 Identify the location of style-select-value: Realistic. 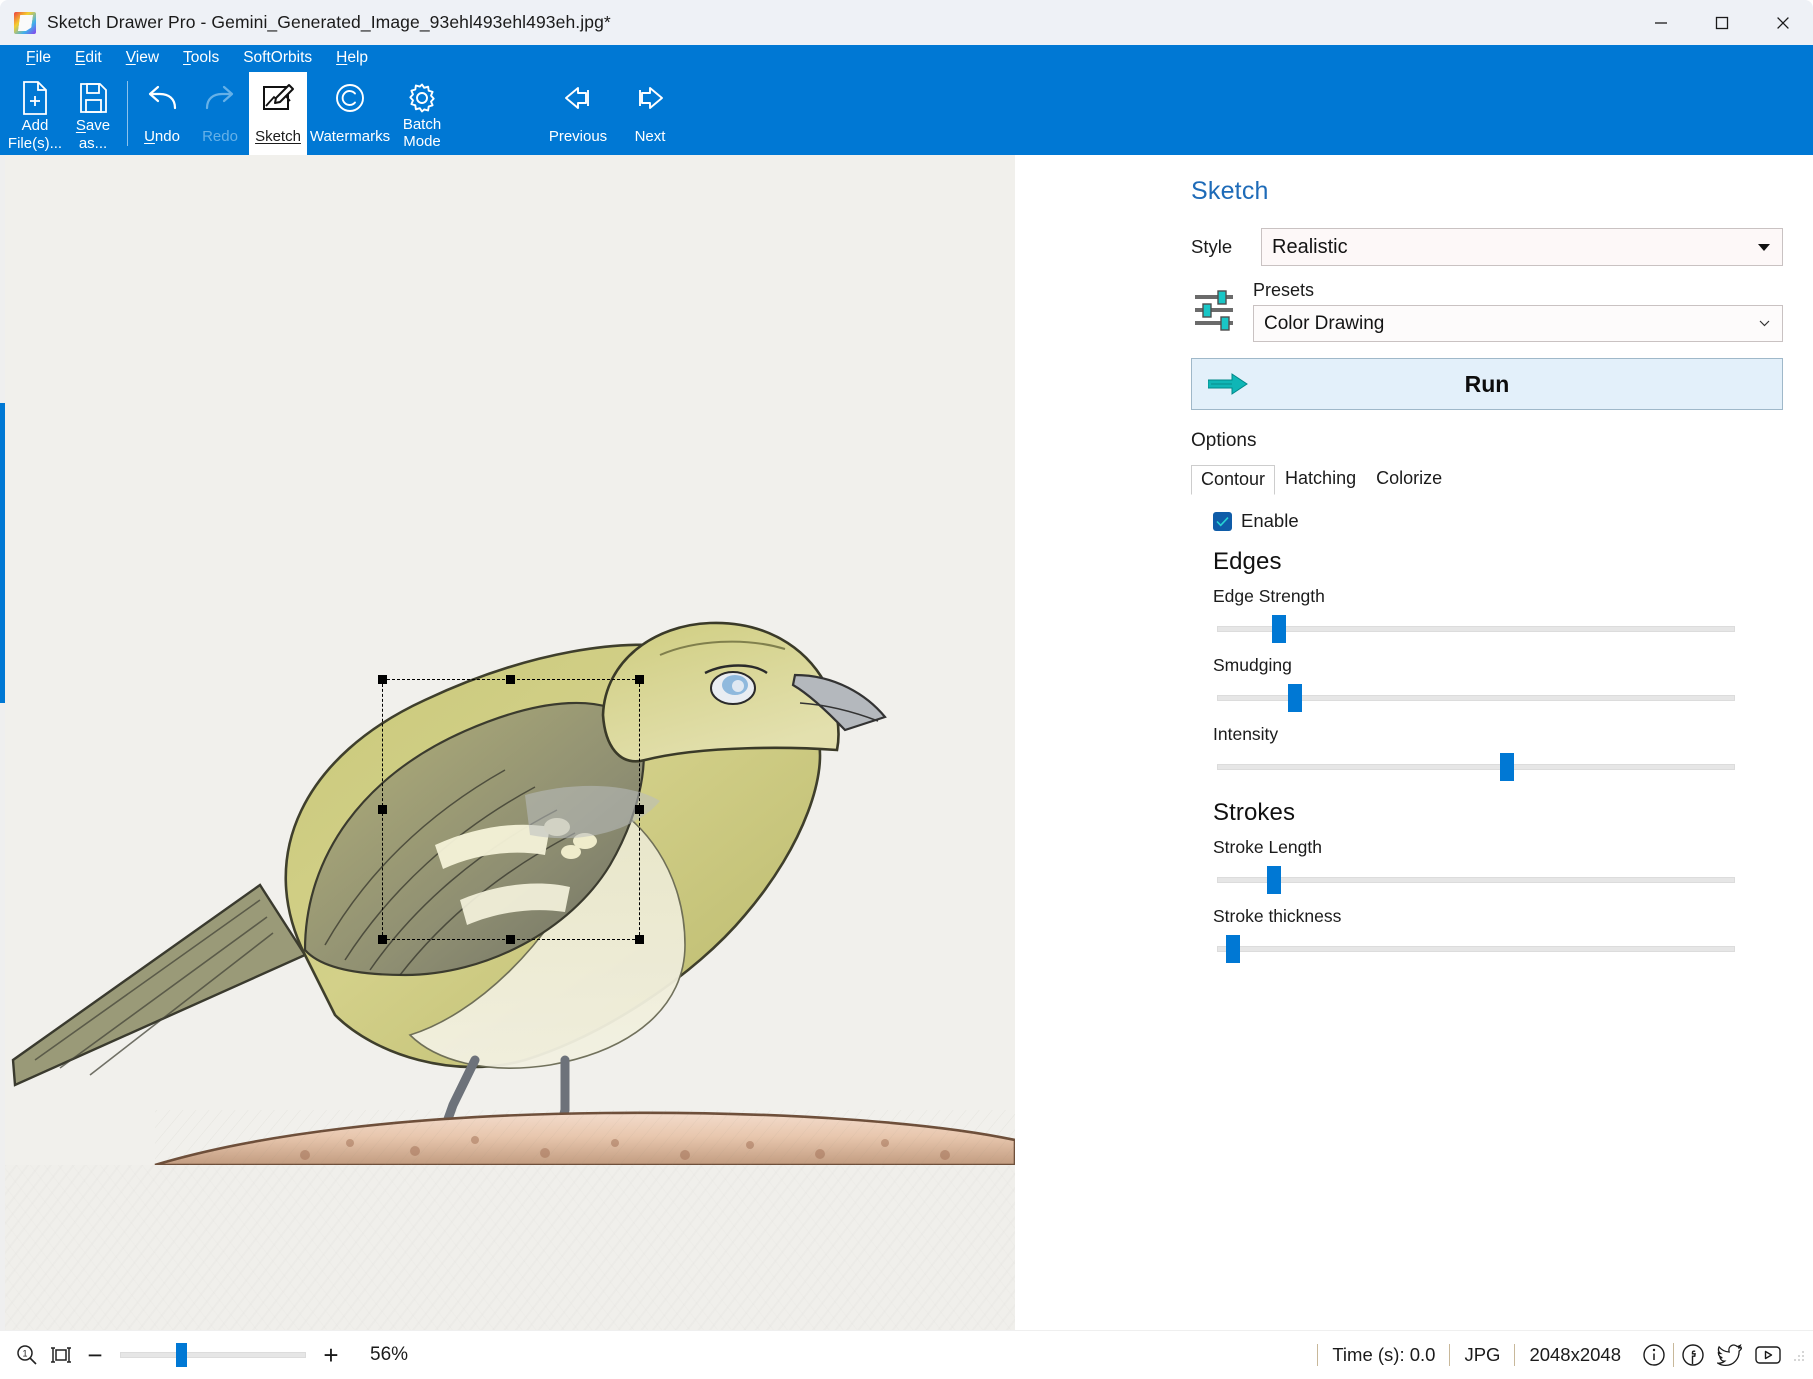
(1310, 246).